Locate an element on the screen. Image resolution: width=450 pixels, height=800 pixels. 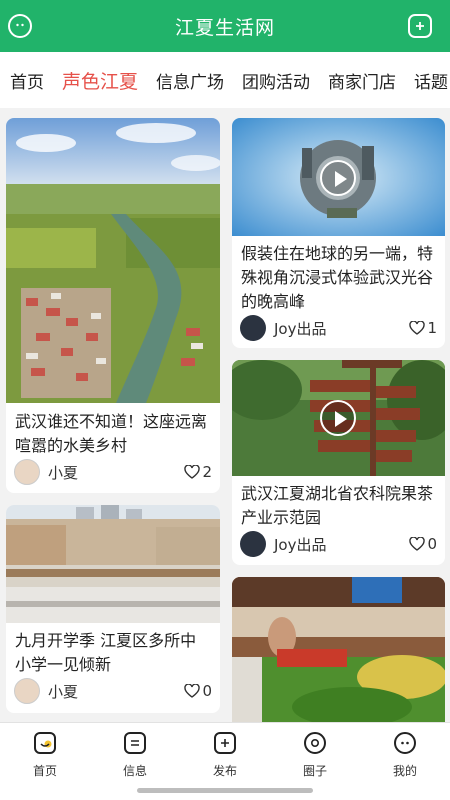
nav-label: 首页 is located at coordinates (44, 771).